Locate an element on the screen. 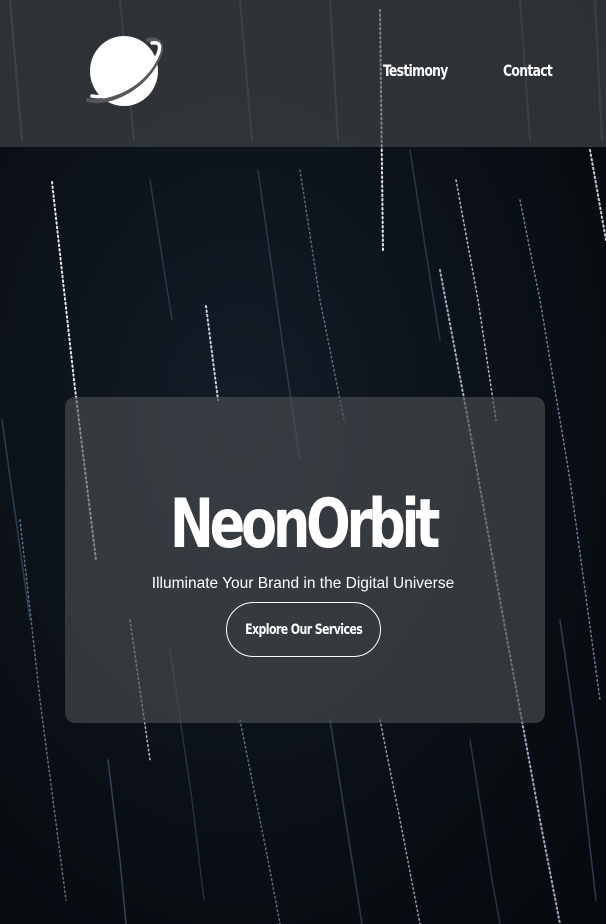 The width and height of the screenshot is (606, 924). nav-link-contact: Contact is located at coordinates (528, 70).